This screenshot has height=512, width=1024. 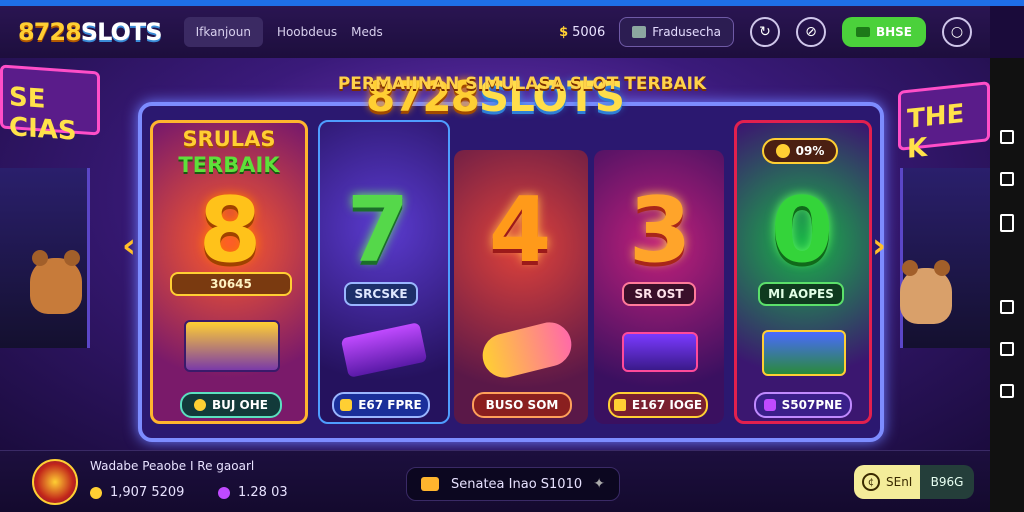 I want to click on panel-1-button: BUJ OHE, so click(x=231, y=405).